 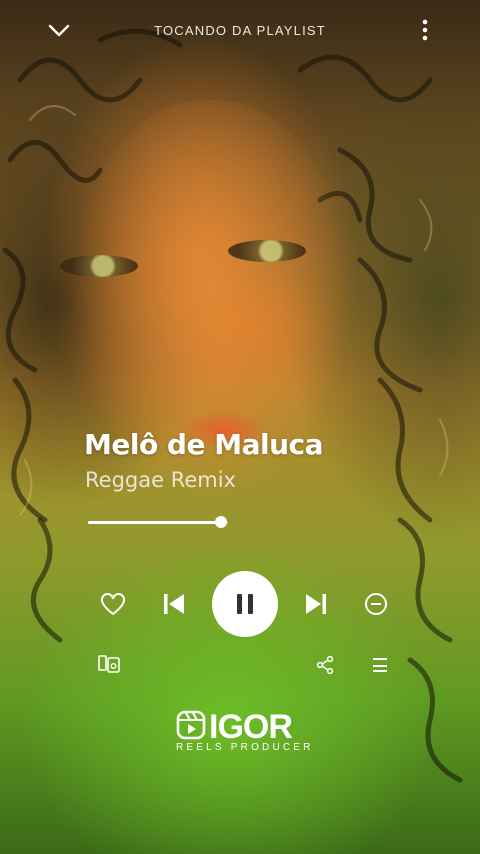 I want to click on skip-previous-icon, so click(x=174, y=604).